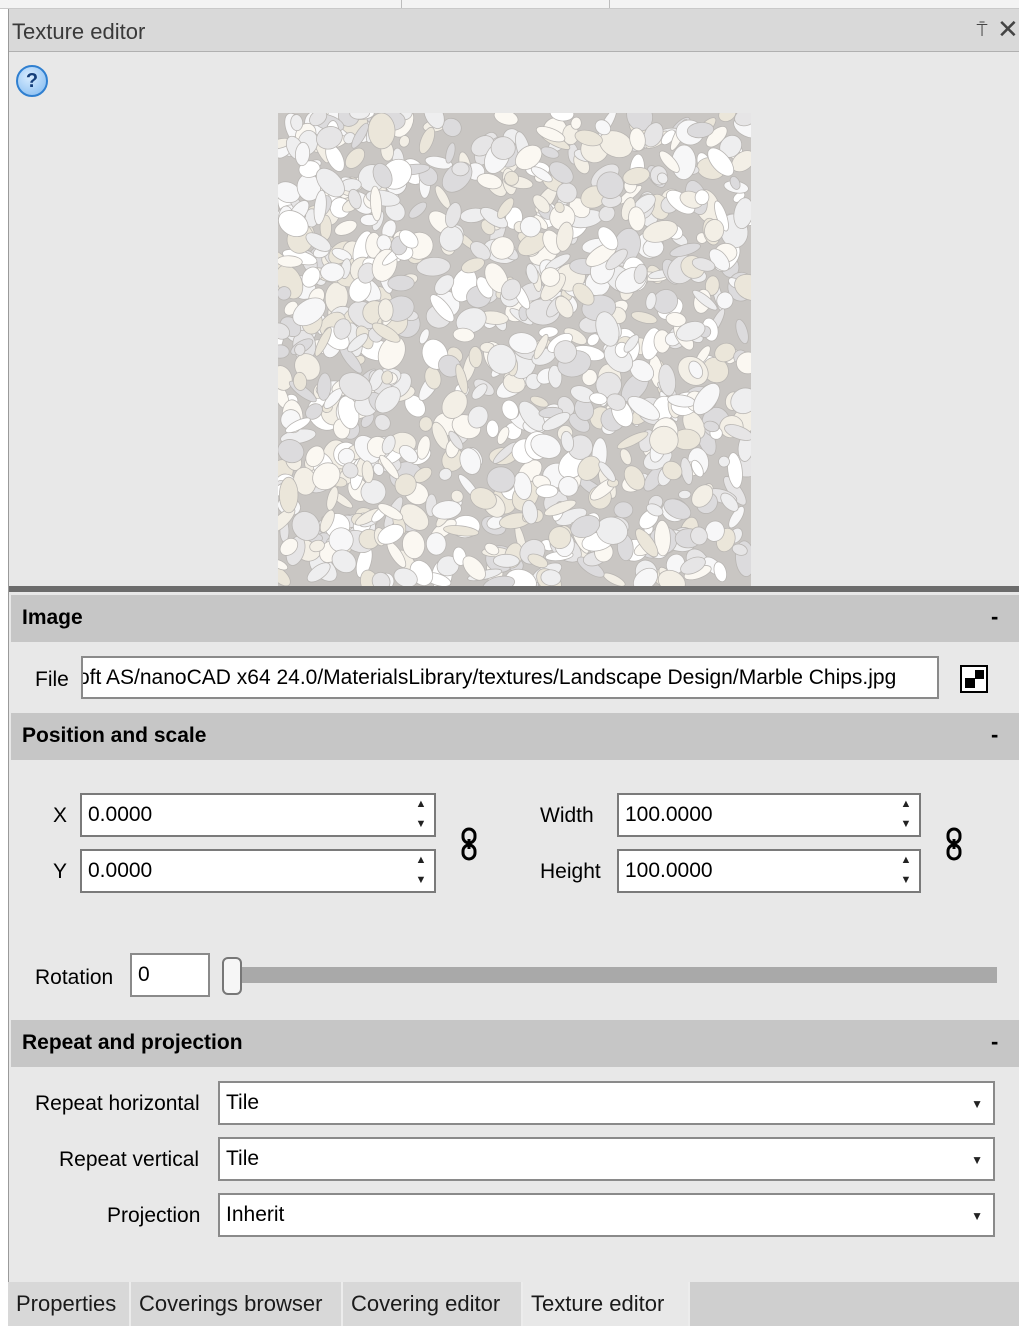  Describe the element at coordinates (570, 871) in the screenshot. I see `height-label: Height` at that location.